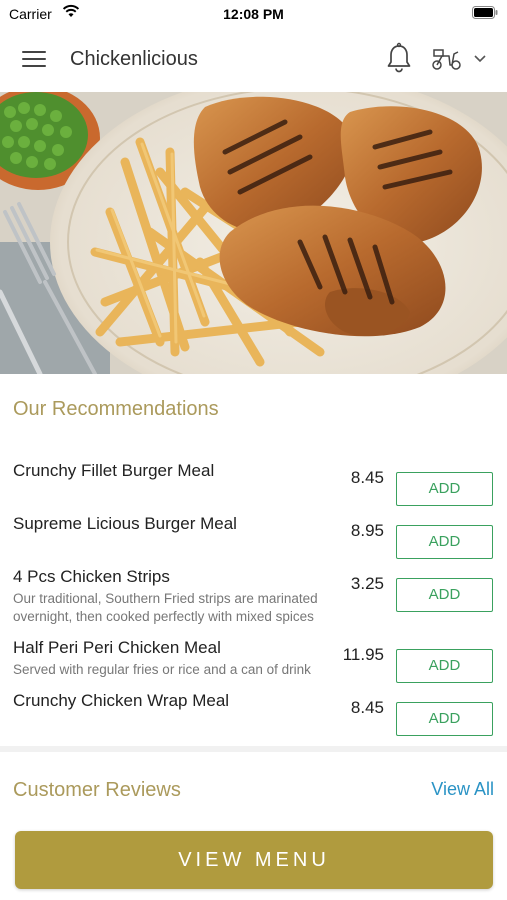 The image size is (507, 900). I want to click on status-bar: Carrier 12:08 PM, so click(253, 14).